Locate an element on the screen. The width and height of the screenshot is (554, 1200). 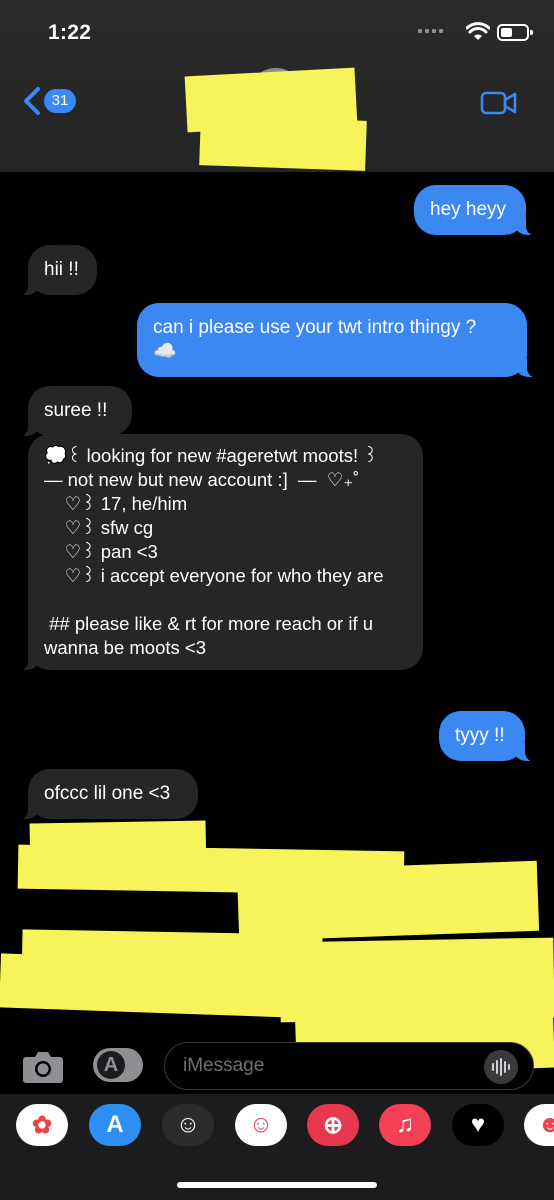
back-button: 31 is located at coordinates (49, 101).